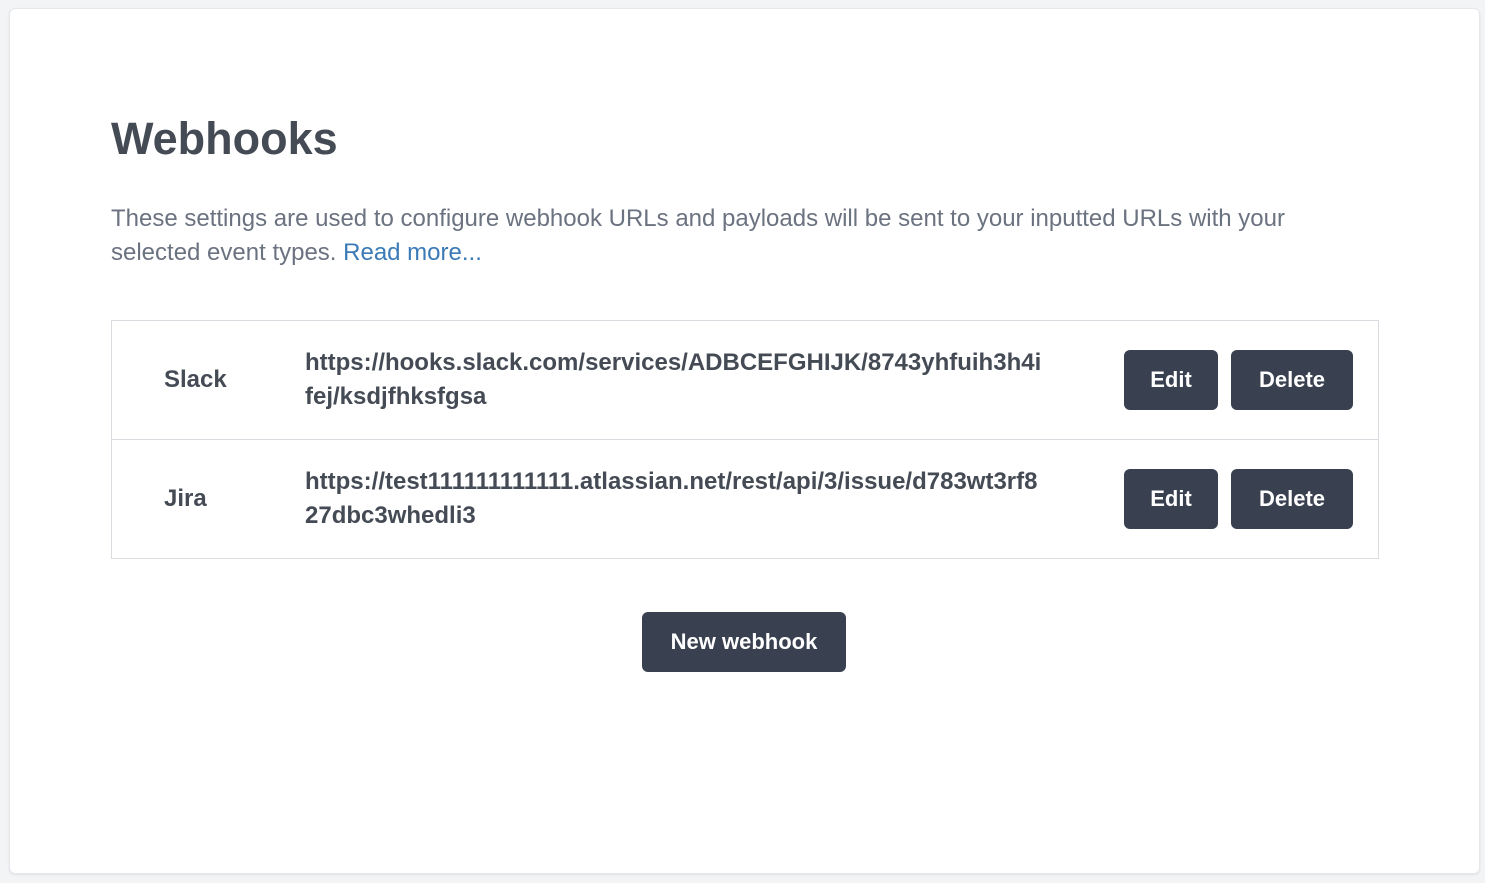 This screenshot has width=1485, height=883. Describe the element at coordinates (744, 642) in the screenshot. I see `new-webhook-button: New webhook` at that location.